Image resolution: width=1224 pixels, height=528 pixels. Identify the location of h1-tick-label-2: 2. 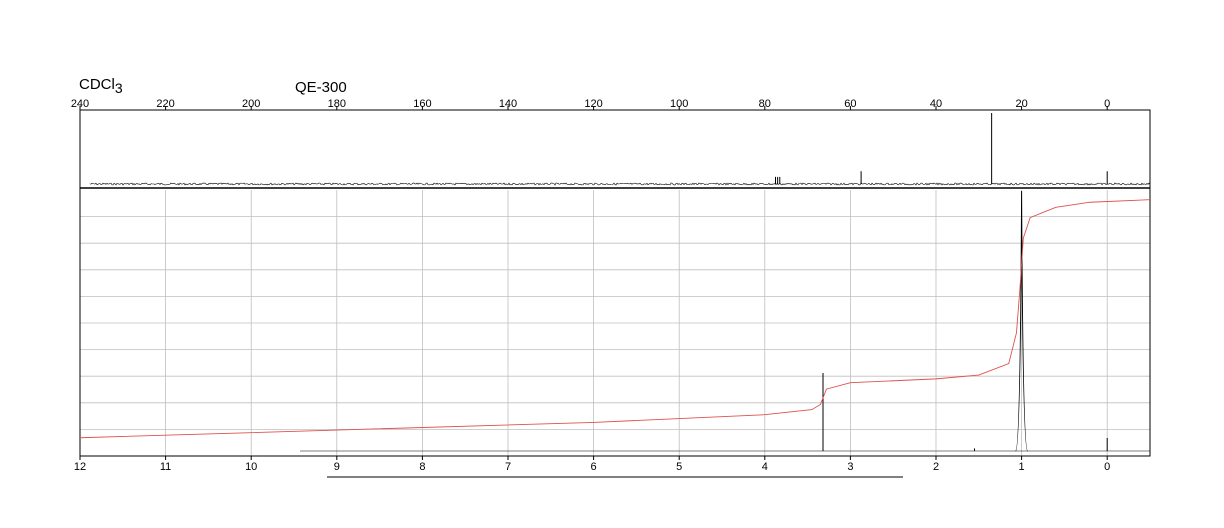
(936, 467).